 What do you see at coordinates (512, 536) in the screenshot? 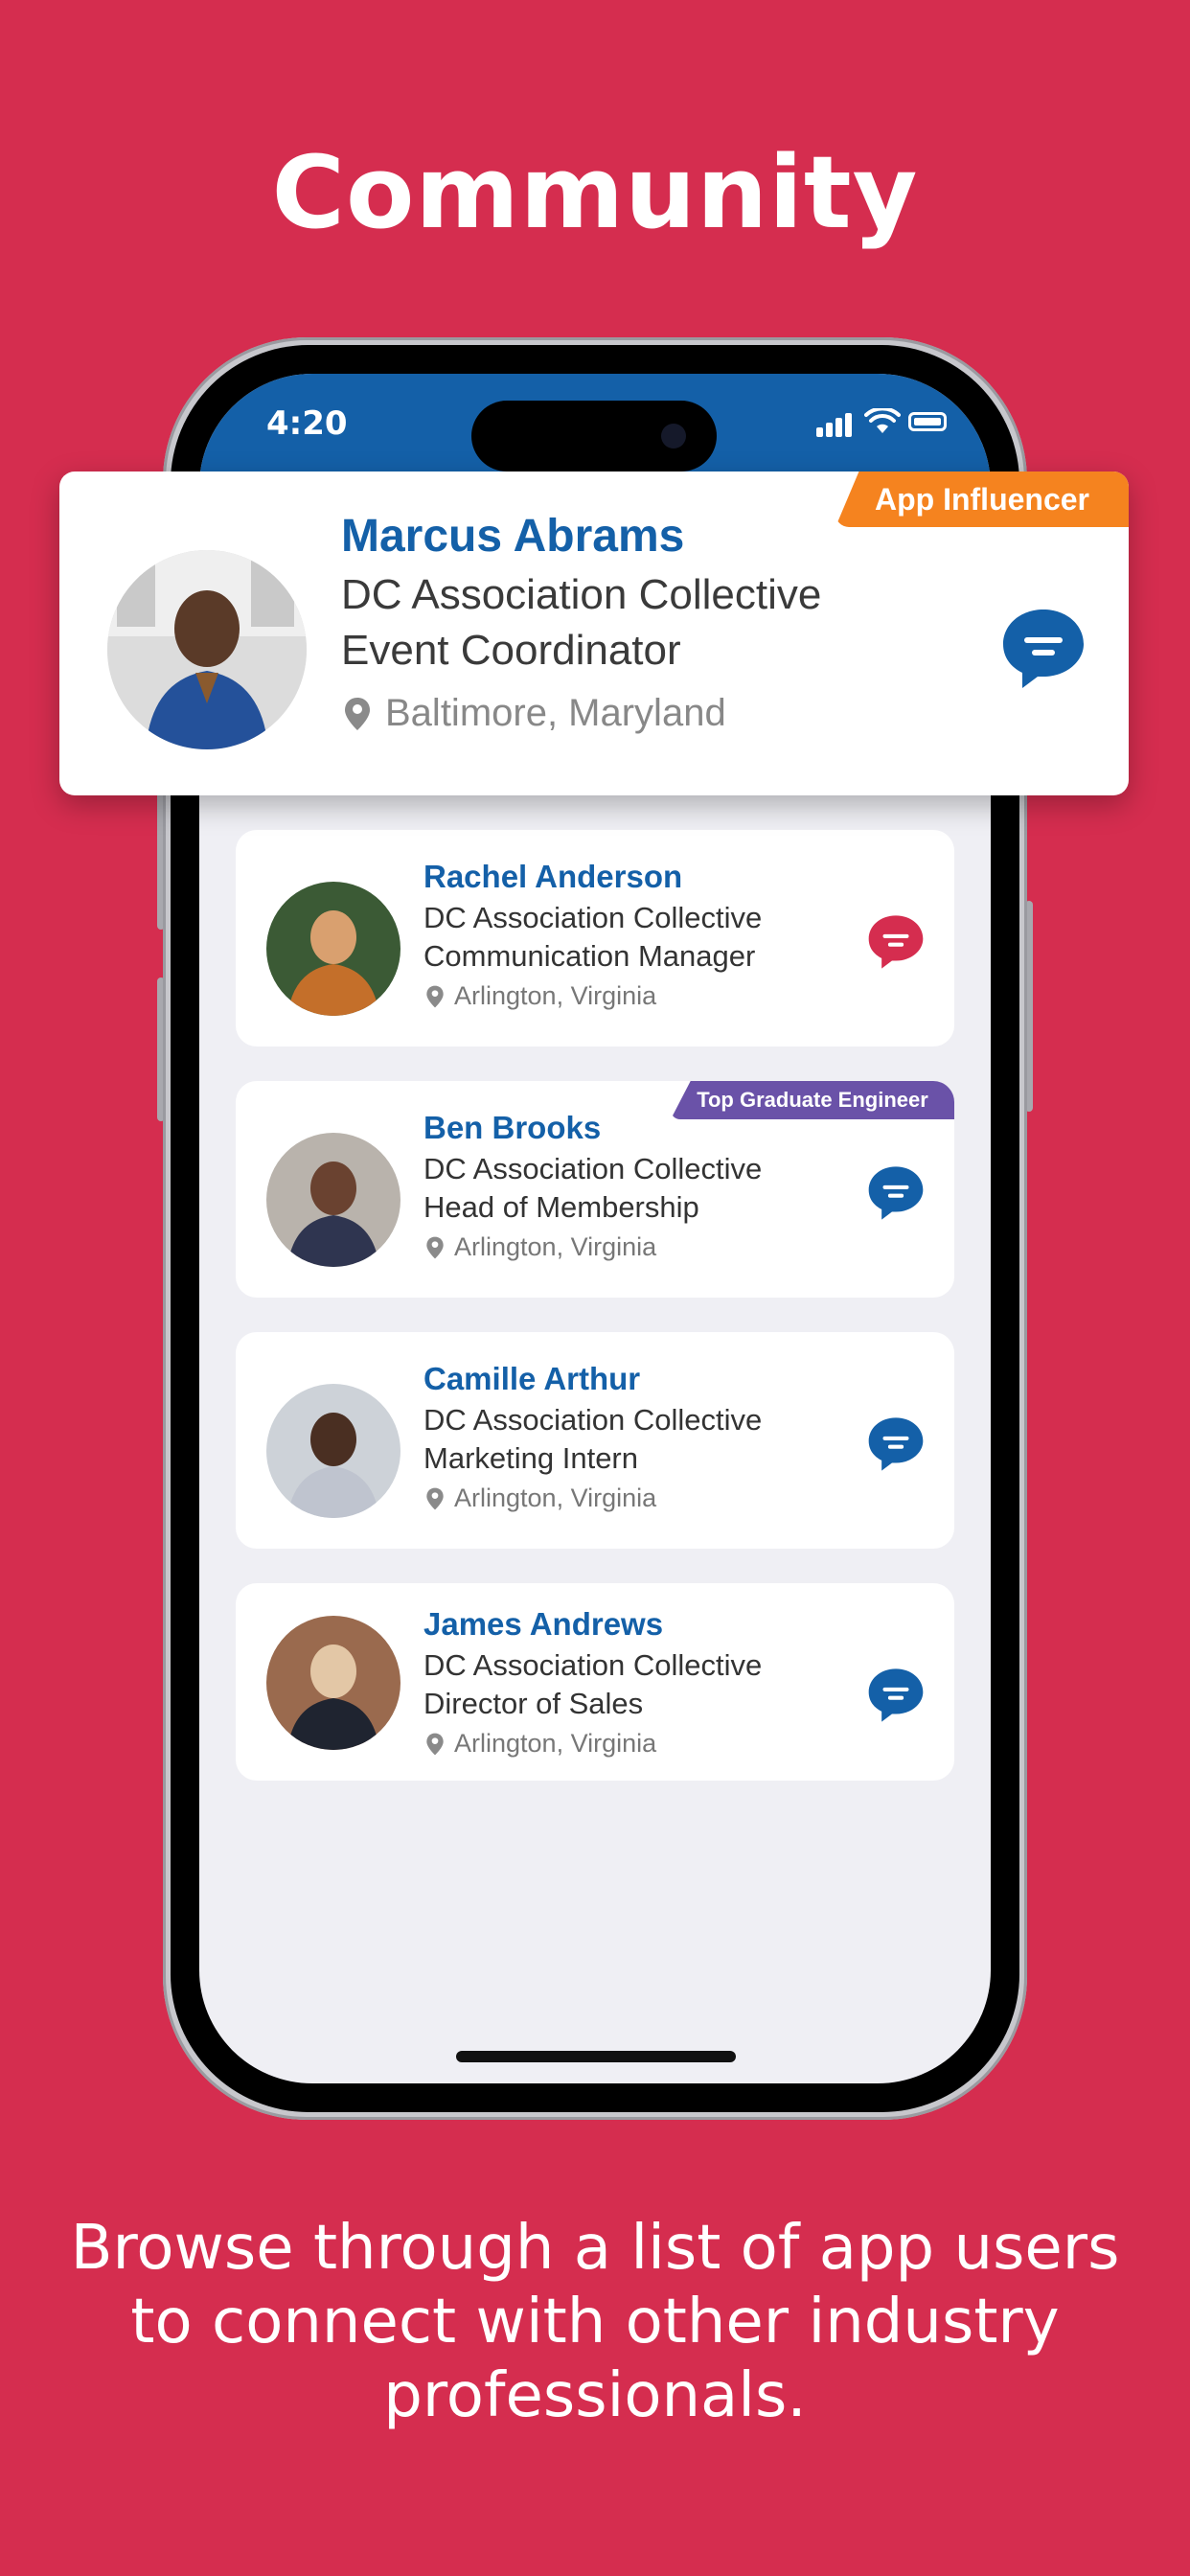
I see `member-name: Marcus Abrams` at bounding box center [512, 536].